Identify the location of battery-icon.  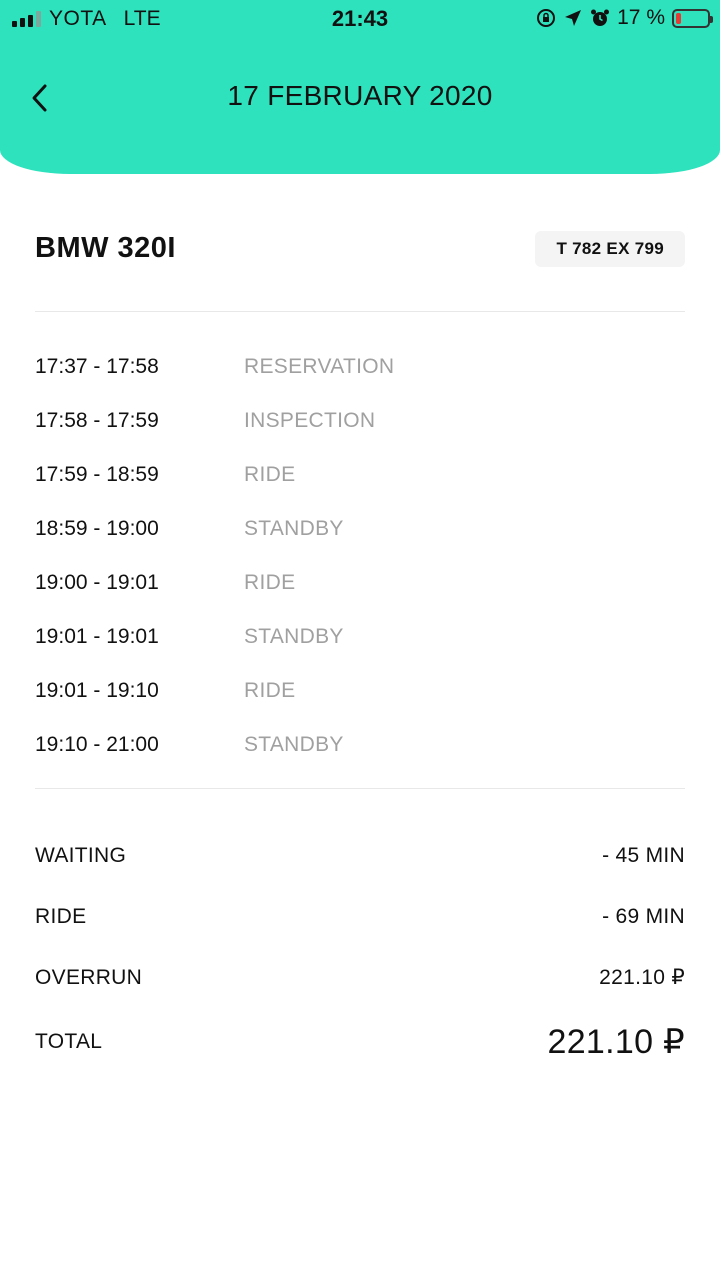
(692, 18).